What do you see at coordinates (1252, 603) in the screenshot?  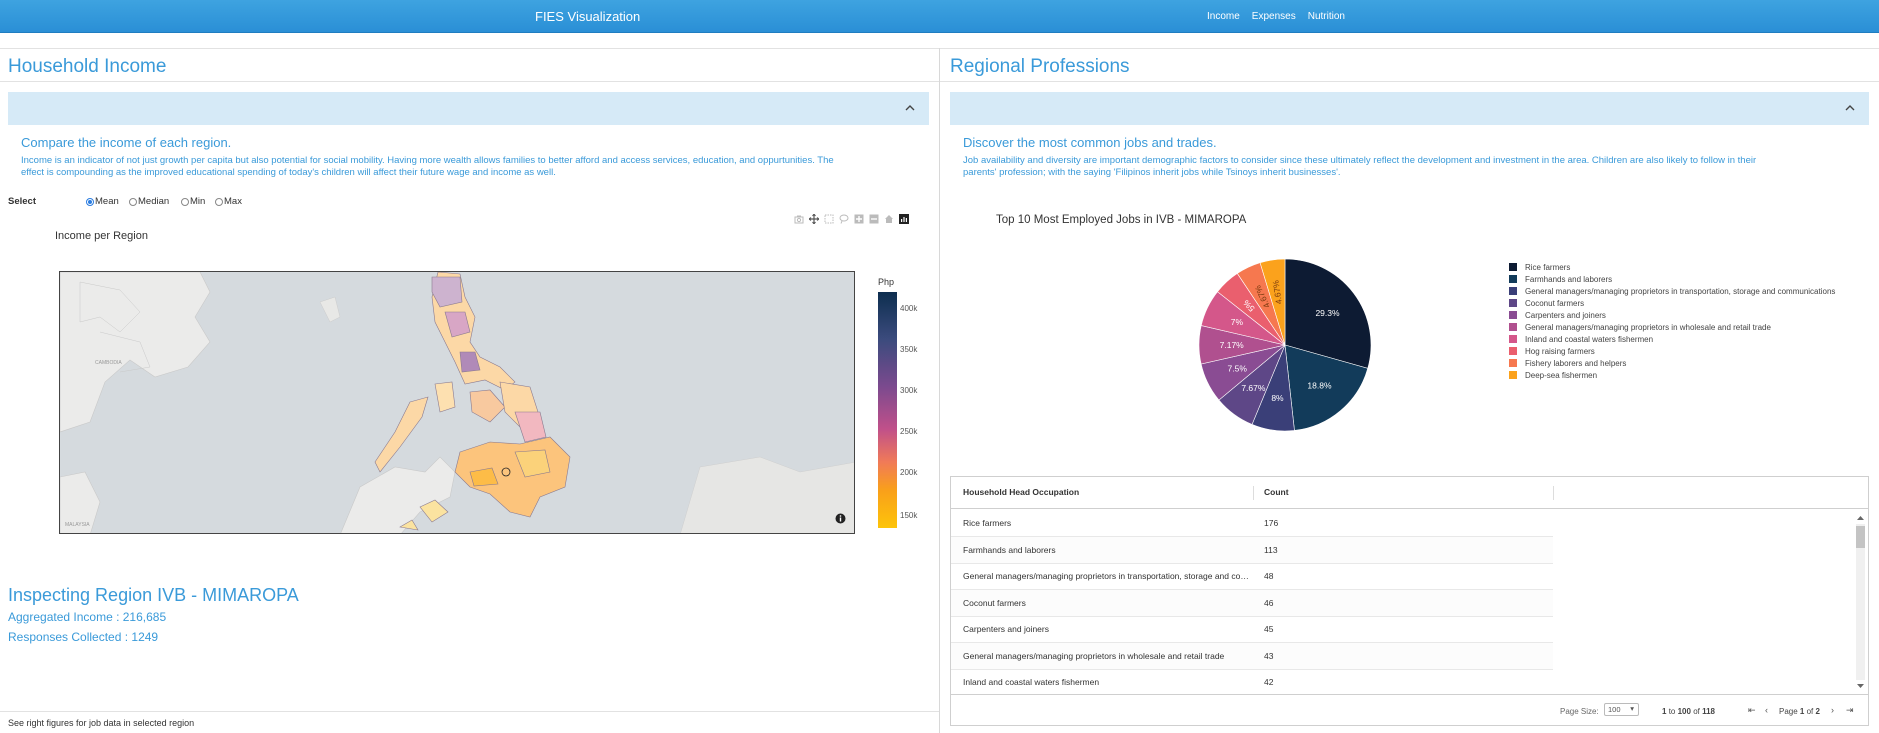 I see `table-row: Coconut farmers 46` at bounding box center [1252, 603].